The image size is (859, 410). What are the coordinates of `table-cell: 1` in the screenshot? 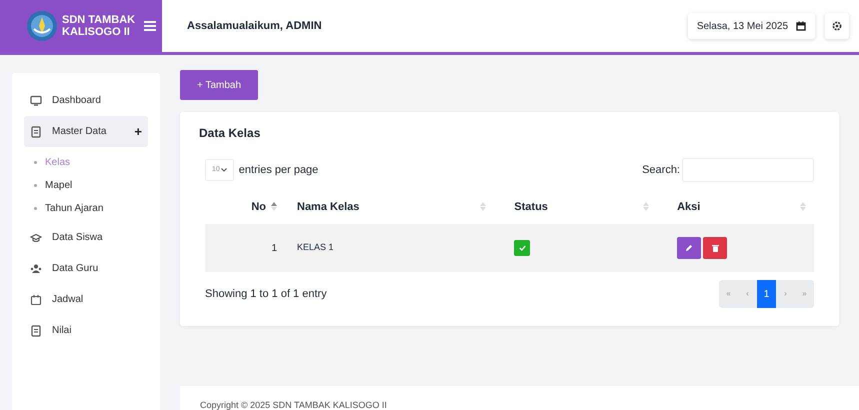 It's located at (245, 248).